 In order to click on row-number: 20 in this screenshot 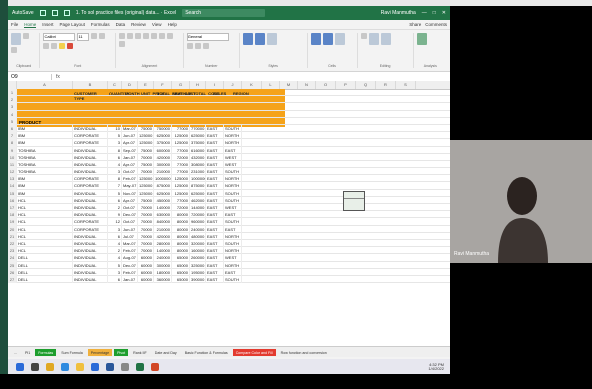, I will do `click(12, 229)`.